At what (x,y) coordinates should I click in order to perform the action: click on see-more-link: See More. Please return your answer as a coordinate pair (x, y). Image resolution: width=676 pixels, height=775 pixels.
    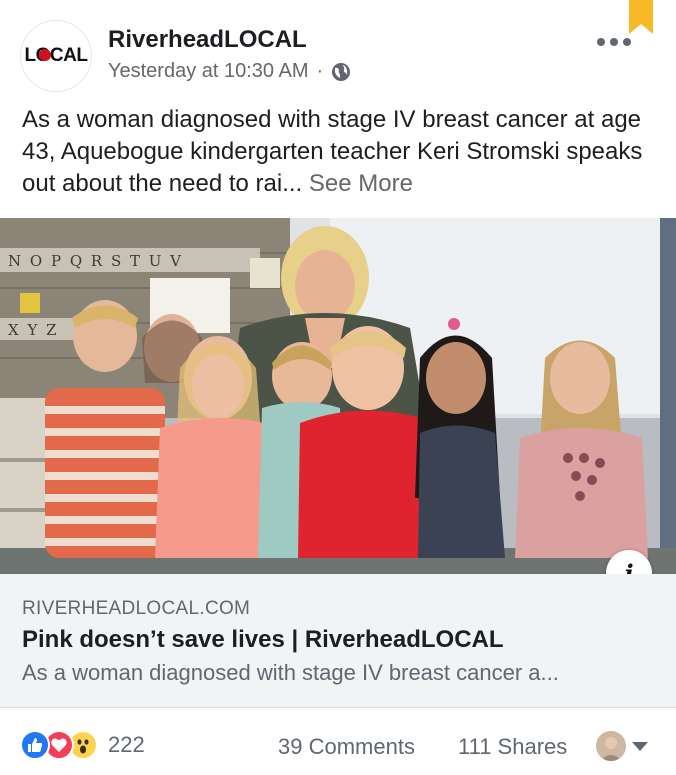
    Looking at the image, I should click on (361, 183).